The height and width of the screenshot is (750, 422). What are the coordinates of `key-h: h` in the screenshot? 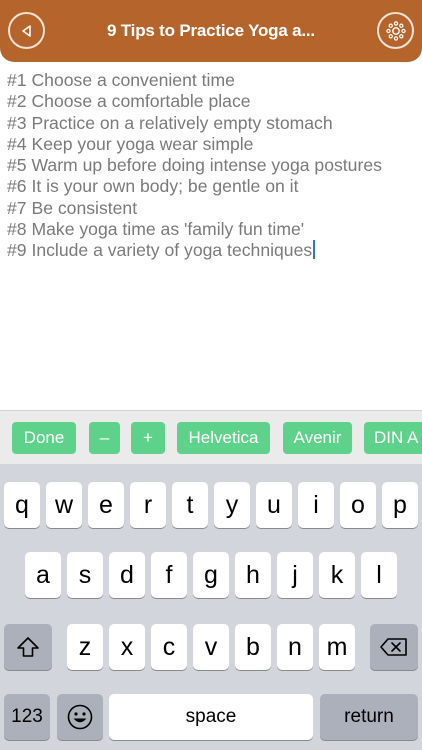 It's located at (253, 575).